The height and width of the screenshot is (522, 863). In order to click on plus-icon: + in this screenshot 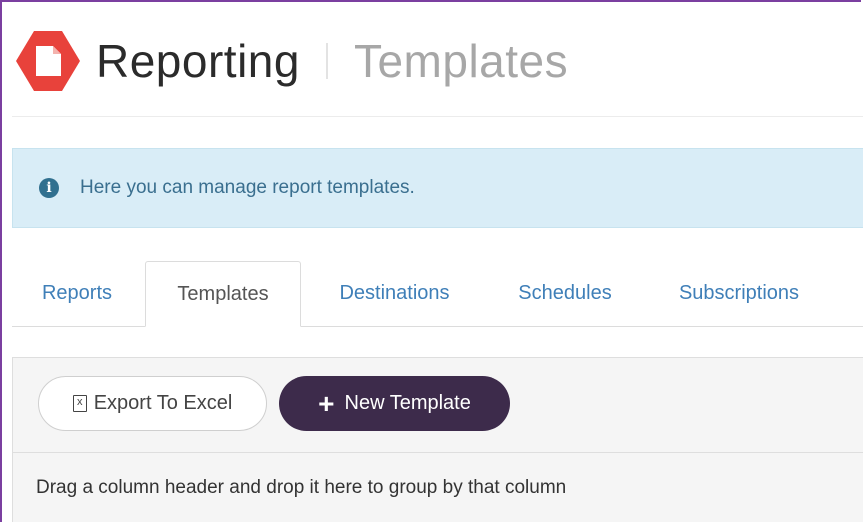, I will do `click(326, 403)`.